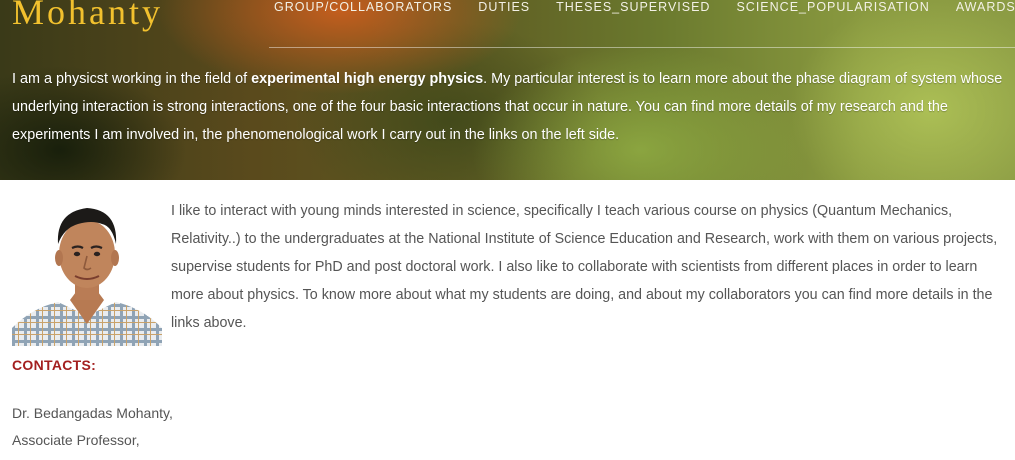 The image size is (1015, 460). Describe the element at coordinates (633, 8) in the screenshot. I see `nav-theses-supervised: THESES_SUPERVISED` at that location.